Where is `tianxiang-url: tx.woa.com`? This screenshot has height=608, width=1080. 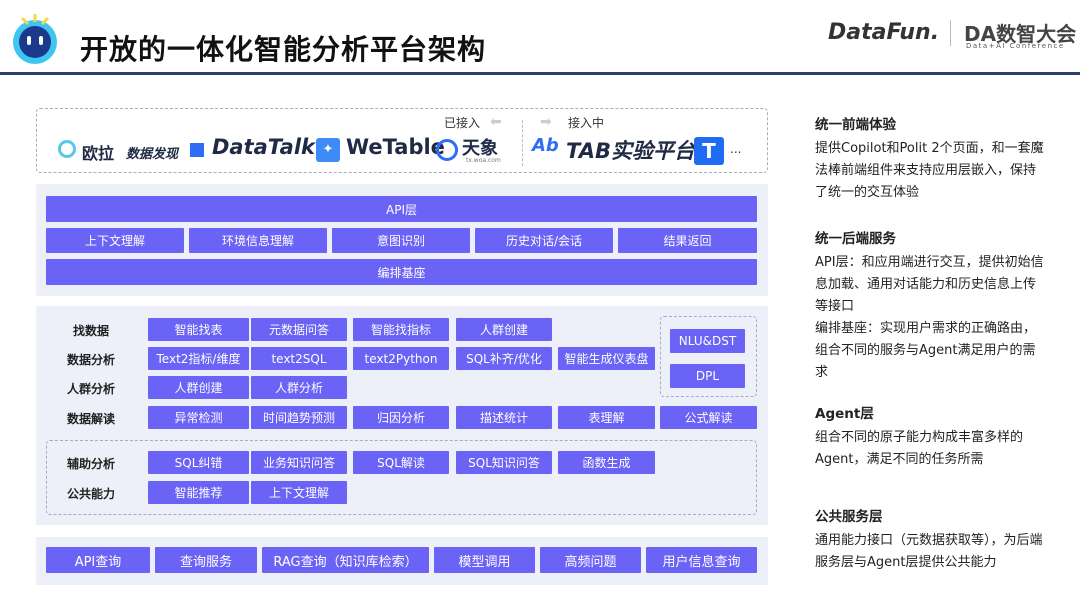 tianxiang-url: tx.woa.com is located at coordinates (483, 160).